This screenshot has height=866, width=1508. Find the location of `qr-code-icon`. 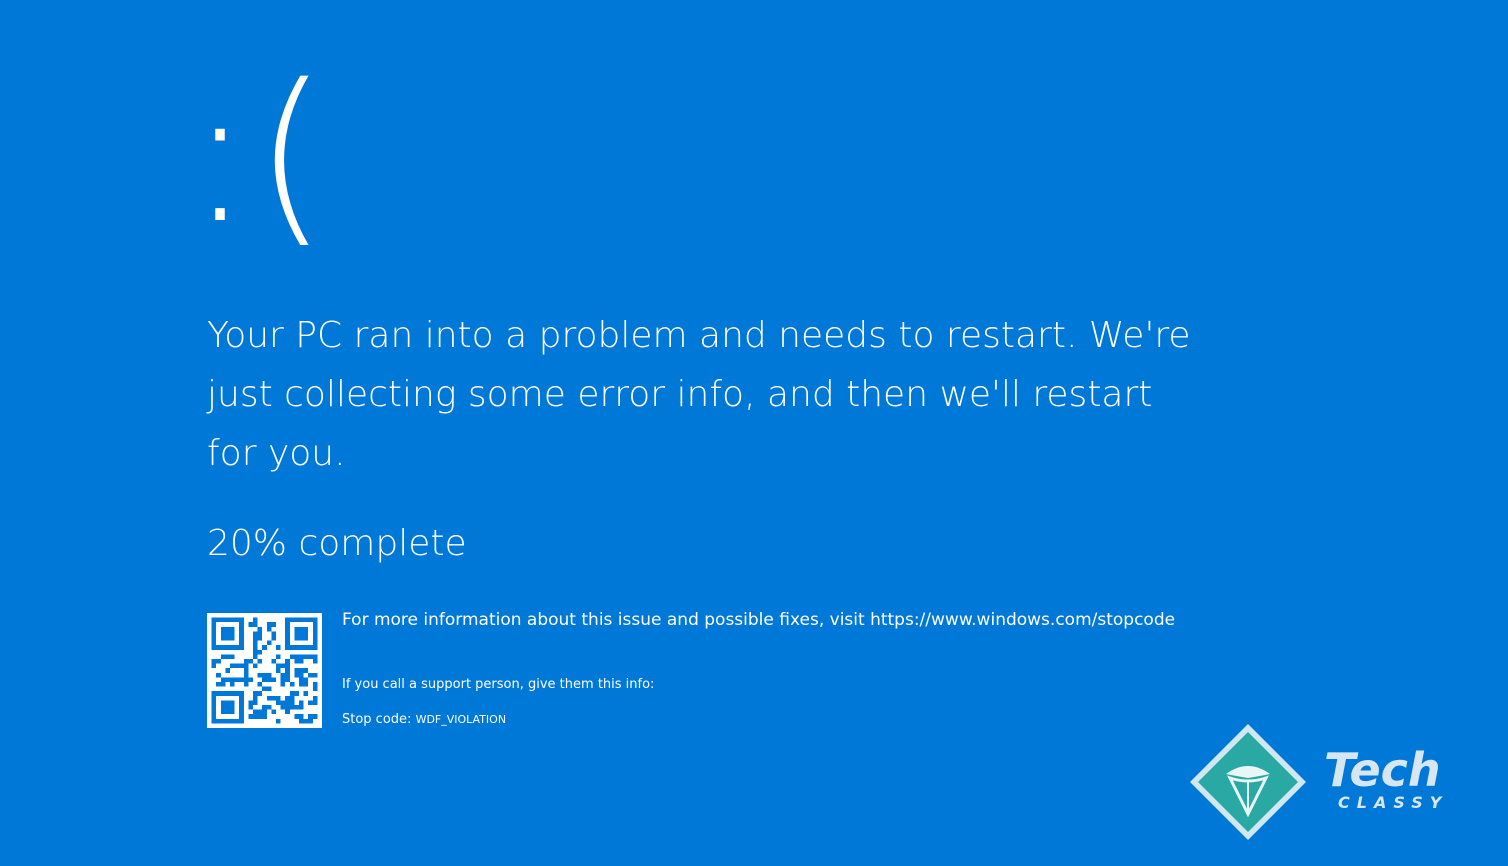

qr-code-icon is located at coordinates (264, 670).